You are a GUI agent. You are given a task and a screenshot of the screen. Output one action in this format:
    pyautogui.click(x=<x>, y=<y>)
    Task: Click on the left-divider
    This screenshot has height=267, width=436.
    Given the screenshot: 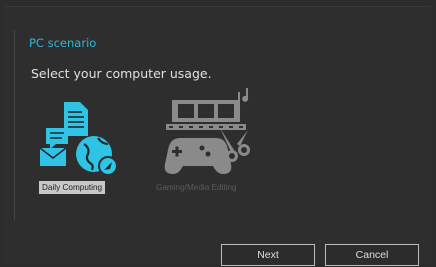 What is the action you would take?
    pyautogui.click(x=14, y=125)
    